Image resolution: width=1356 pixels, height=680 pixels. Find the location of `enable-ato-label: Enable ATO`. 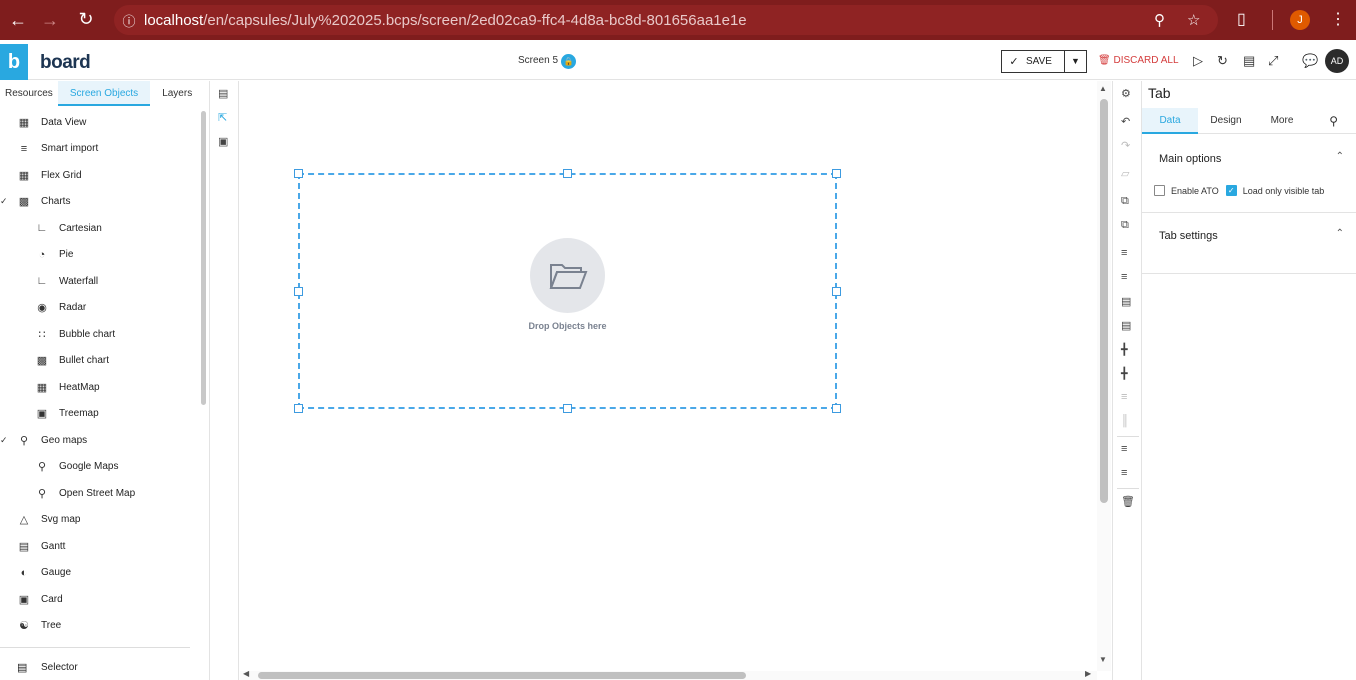

enable-ato-label: Enable ATO is located at coordinates (1195, 190).